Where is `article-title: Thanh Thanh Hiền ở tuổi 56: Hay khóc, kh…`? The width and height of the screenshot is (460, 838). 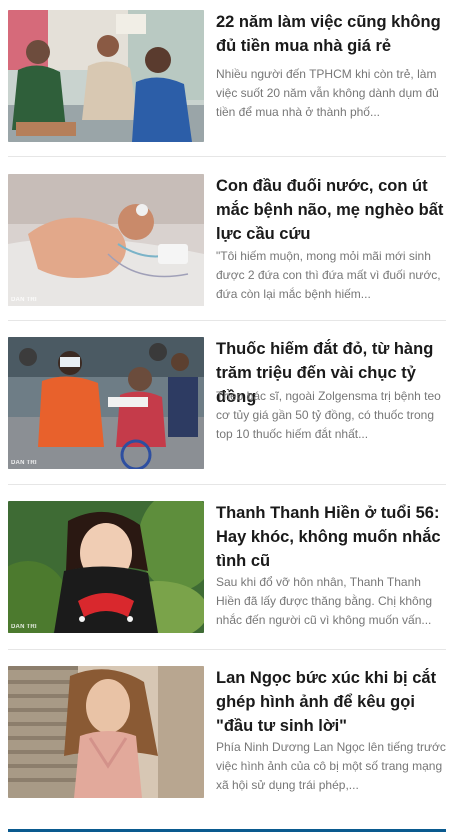
article-title: Thanh Thanh Hiền ở tuổi 56: Hay khóc, kh… is located at coordinates (332, 537).